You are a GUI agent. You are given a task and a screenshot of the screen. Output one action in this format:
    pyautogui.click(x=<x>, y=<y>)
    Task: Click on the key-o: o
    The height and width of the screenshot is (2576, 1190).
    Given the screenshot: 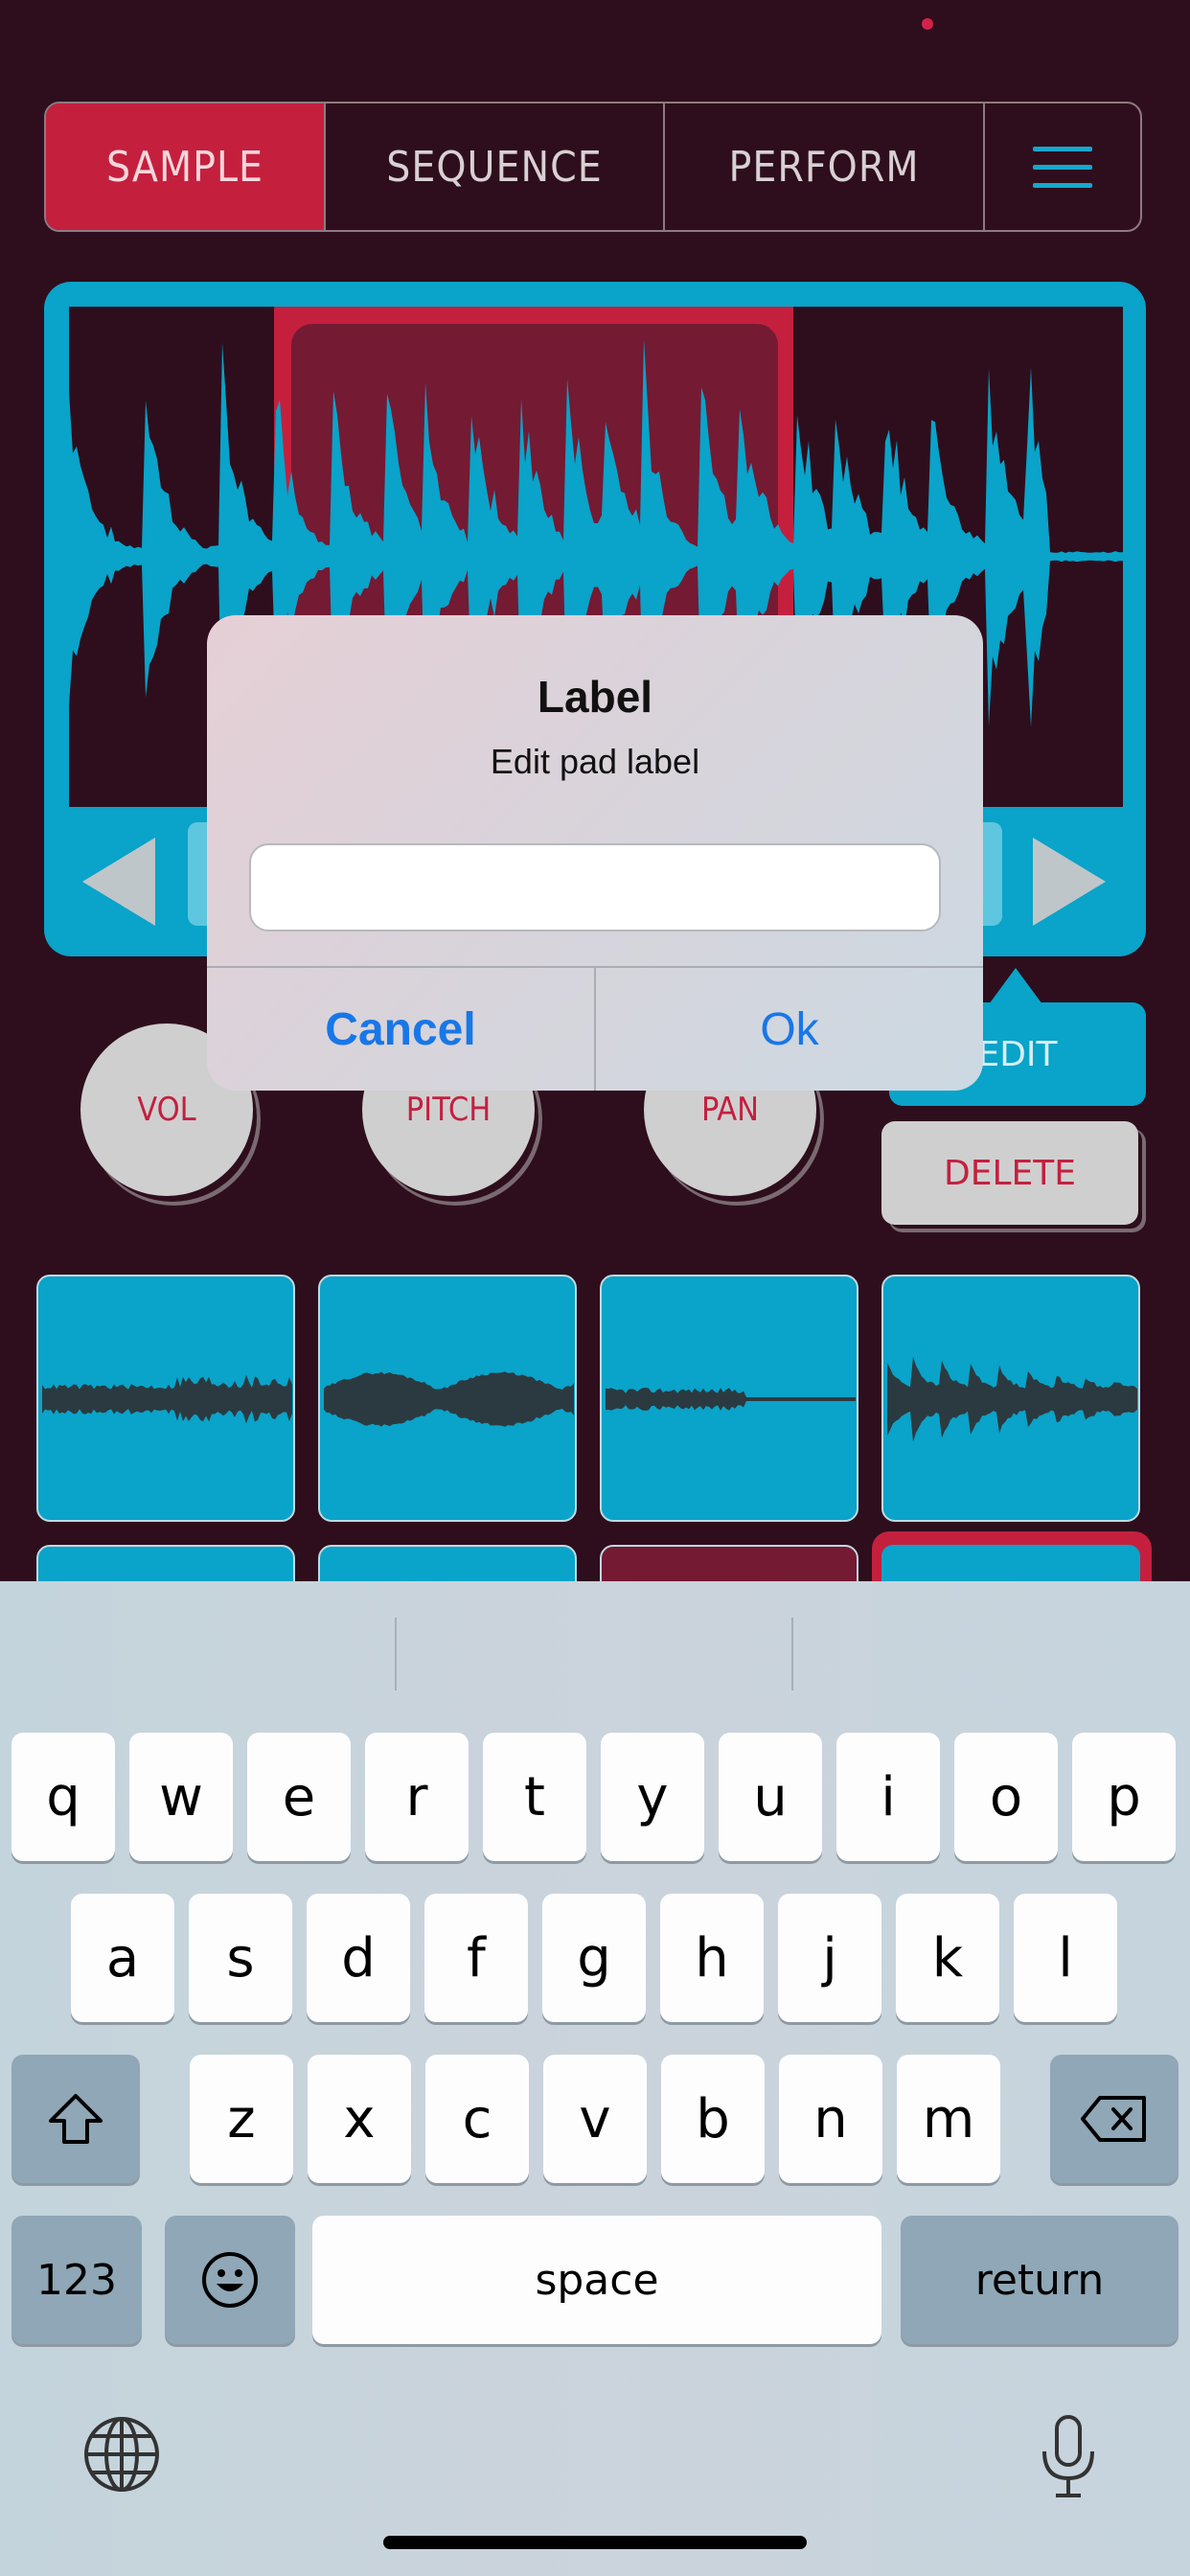 What is the action you would take?
    pyautogui.click(x=1006, y=1797)
    